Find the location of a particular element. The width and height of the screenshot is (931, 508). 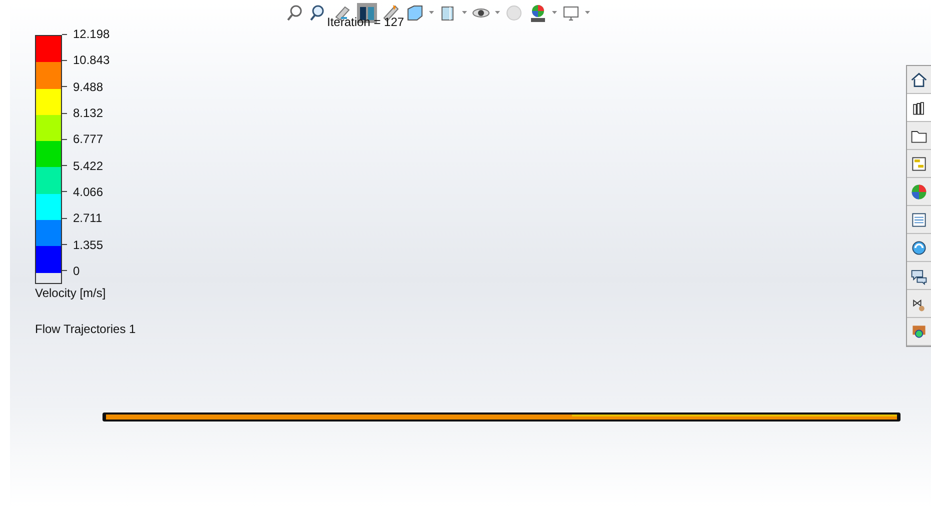

scale-value: 6.777 is located at coordinates (88, 139).